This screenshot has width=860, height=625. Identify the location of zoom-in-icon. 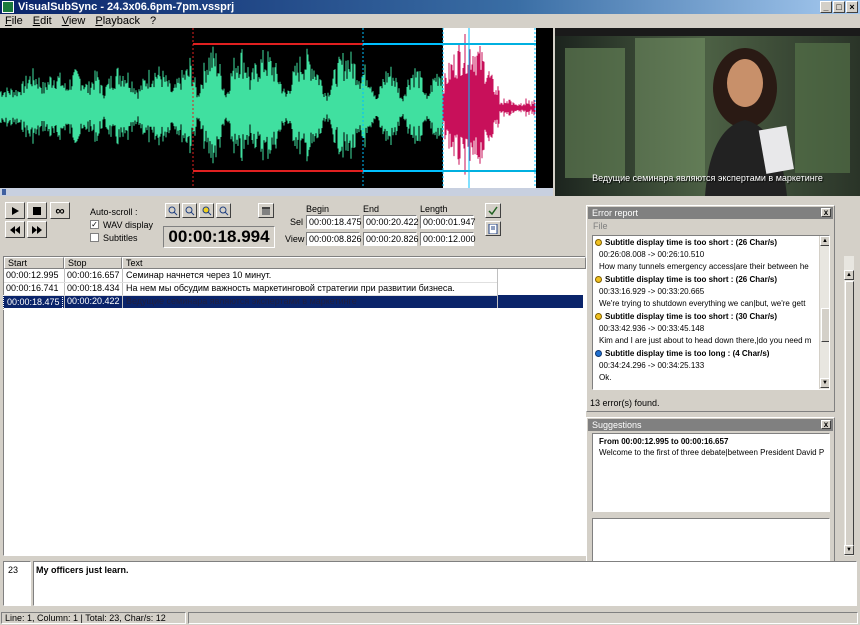
(172, 210).